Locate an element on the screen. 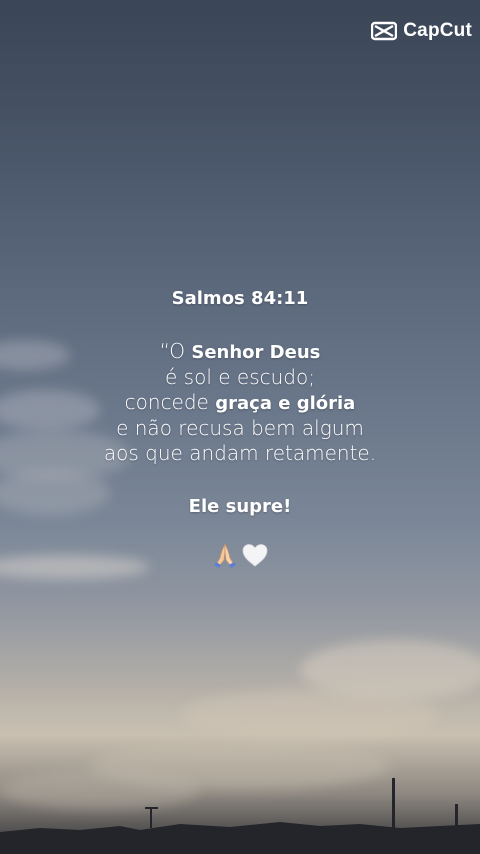 The width and height of the screenshot is (480, 854). white-heart-icon is located at coordinates (255, 557).